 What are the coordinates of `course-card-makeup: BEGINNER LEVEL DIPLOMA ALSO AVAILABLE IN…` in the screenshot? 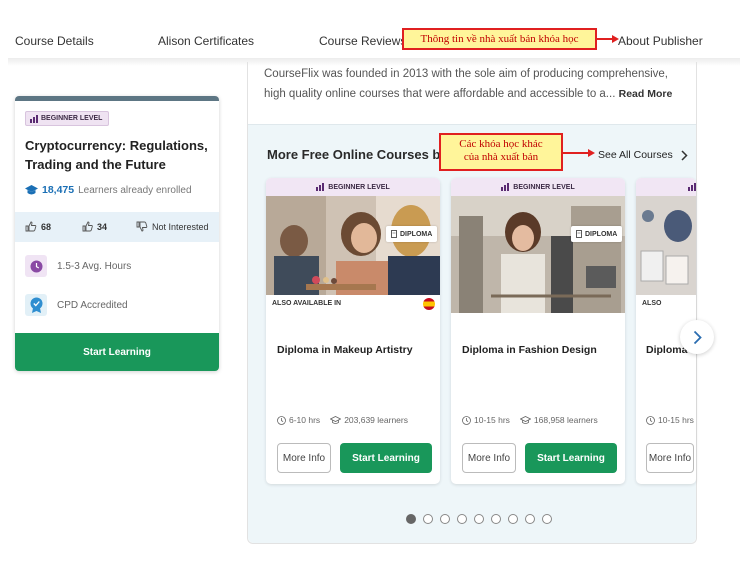 It's located at (353, 331).